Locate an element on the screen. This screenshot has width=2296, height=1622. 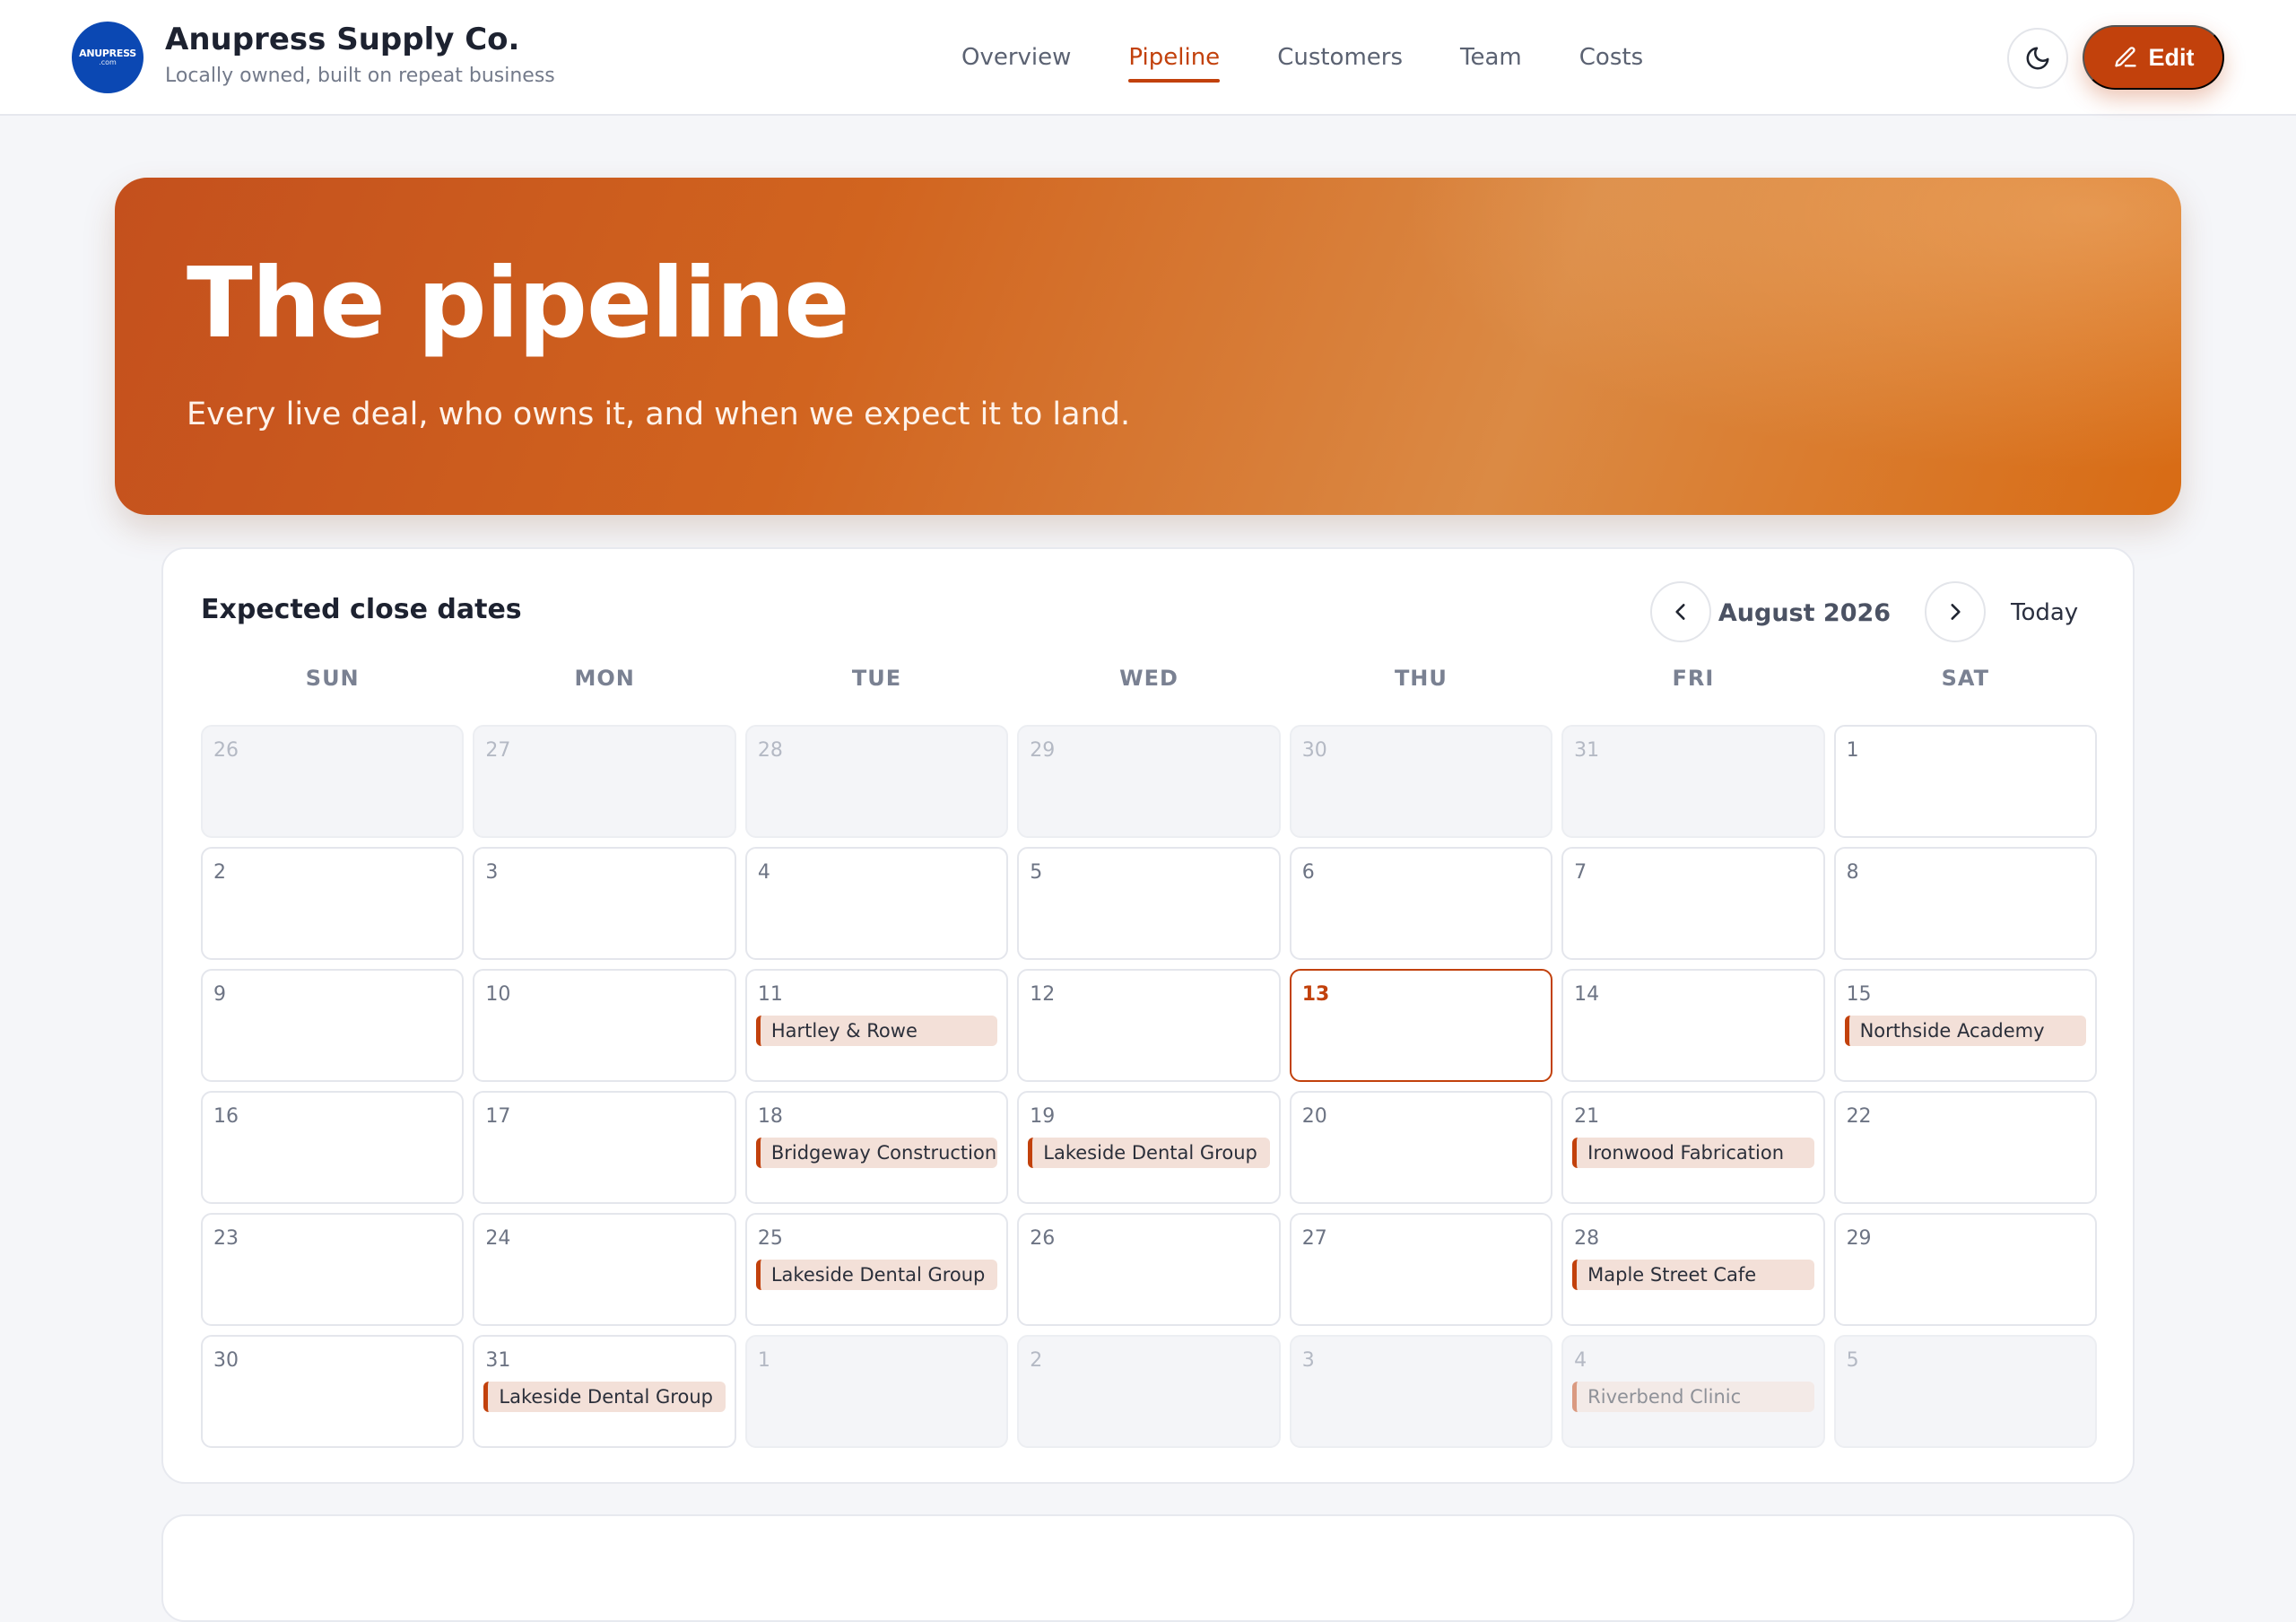
calendar-day: 14 is located at coordinates (1693, 1025).